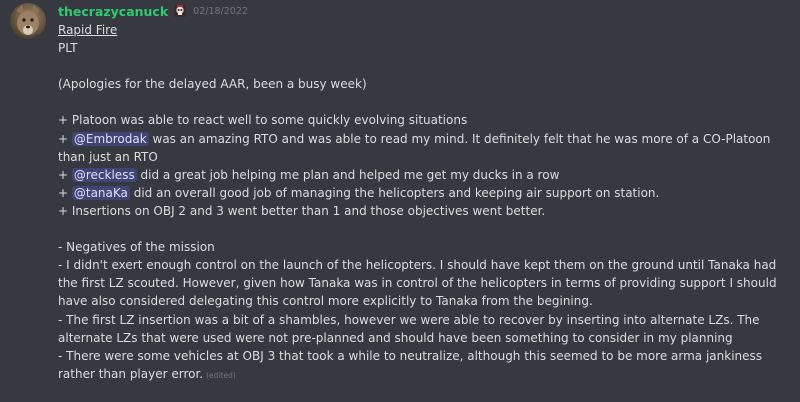  What do you see at coordinates (68, 48) in the screenshot?
I see `message-subtitle: PLT` at bounding box center [68, 48].